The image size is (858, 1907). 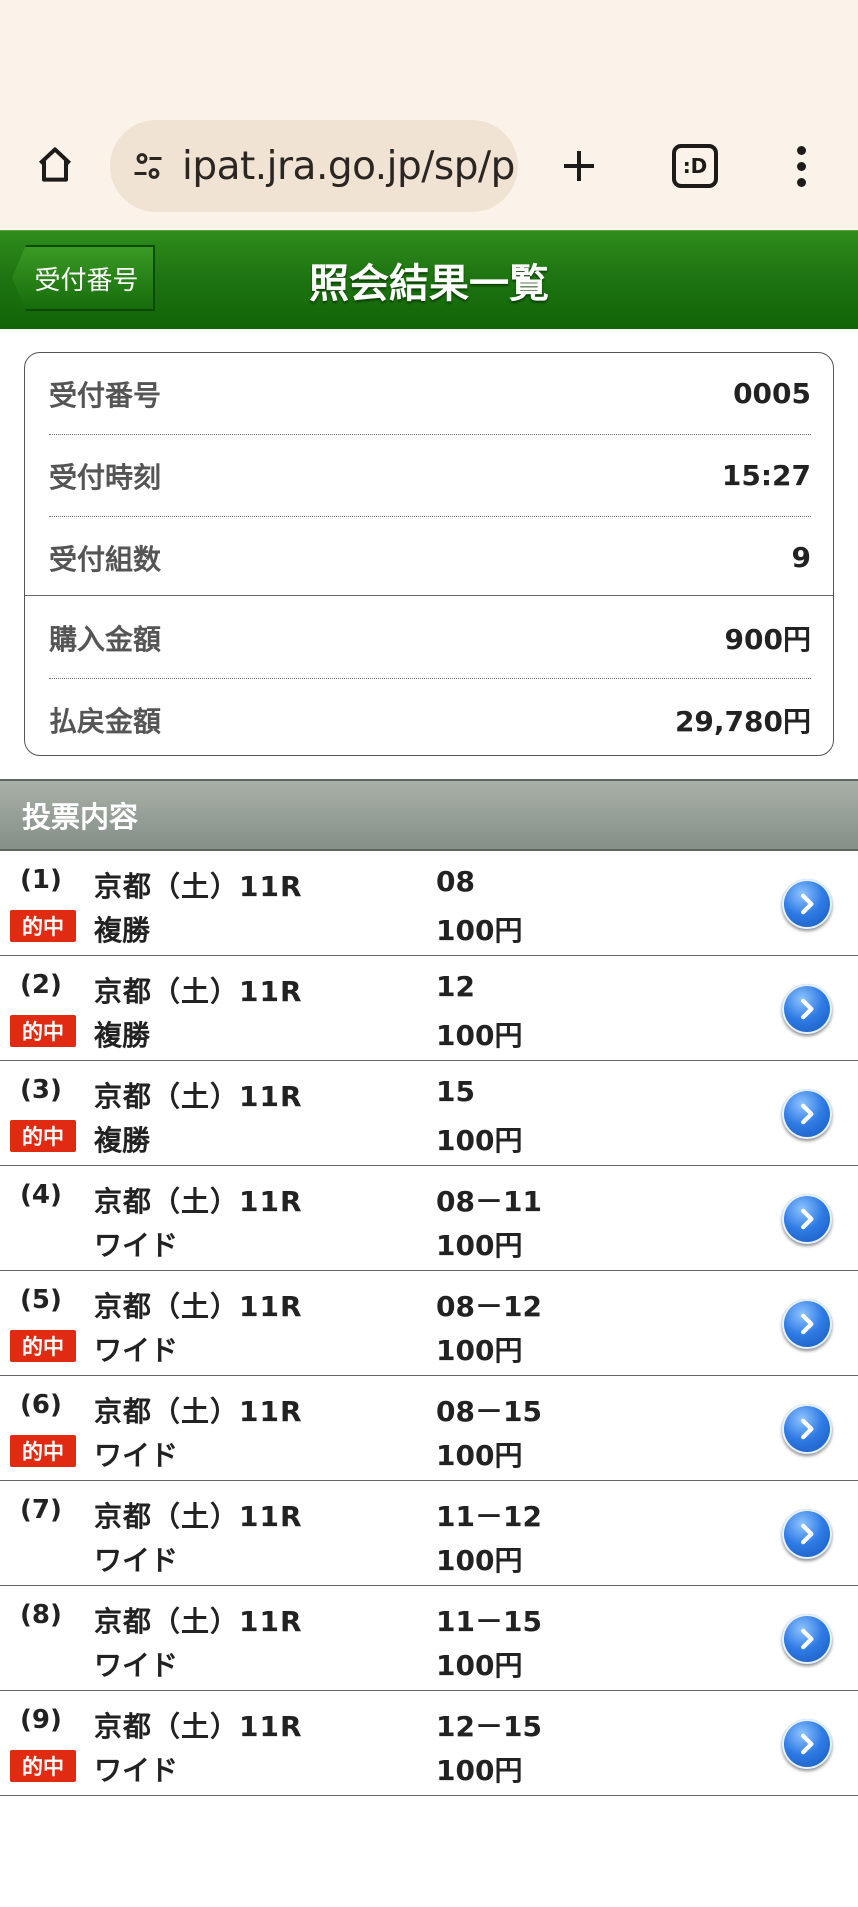 I want to click on bet-combination: 08, so click(x=455, y=881).